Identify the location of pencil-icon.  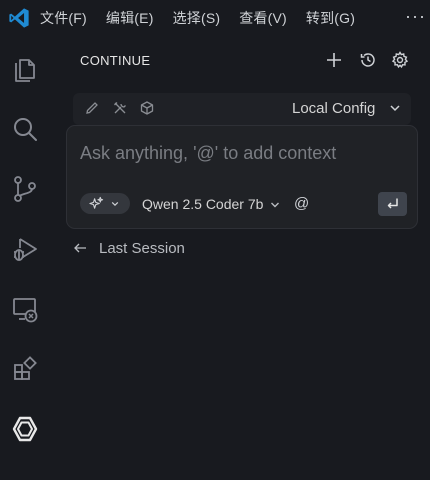
(92, 108).